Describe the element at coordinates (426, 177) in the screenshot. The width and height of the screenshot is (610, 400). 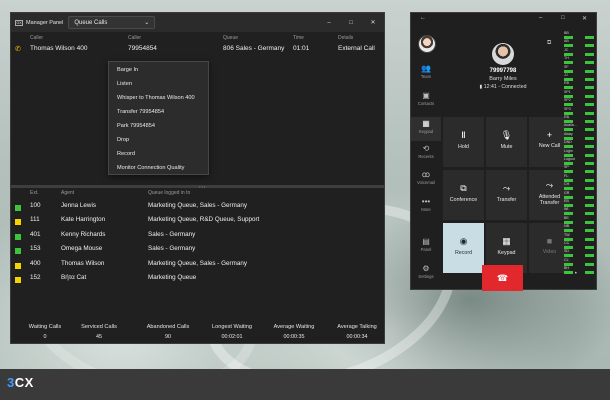
I see `nav-voicemail: ꝏ Voicemail` at that location.